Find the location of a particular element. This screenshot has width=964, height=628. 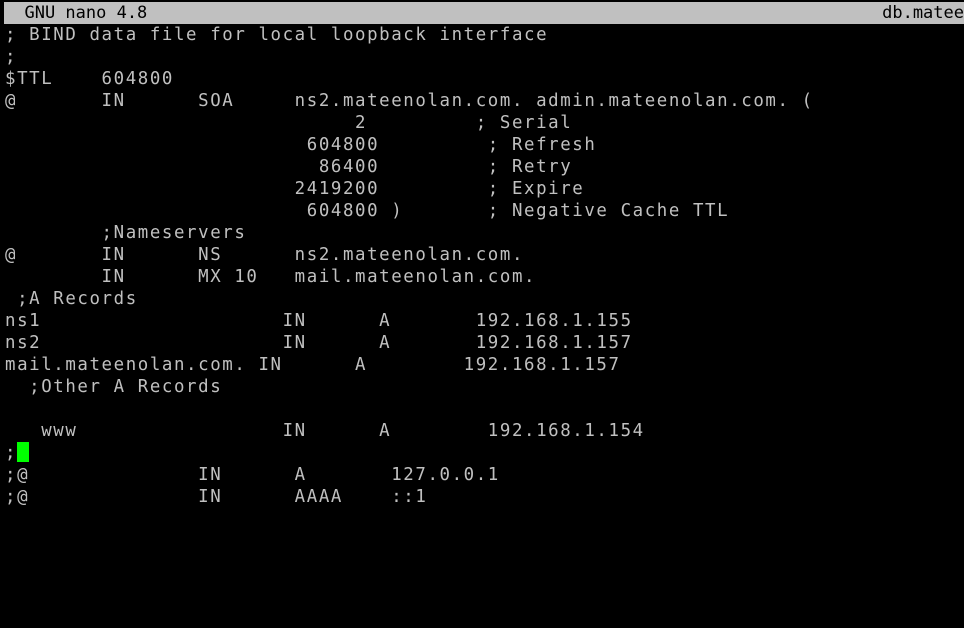

editor-line: www IN A 192.168.1.154 is located at coordinates (484, 431).